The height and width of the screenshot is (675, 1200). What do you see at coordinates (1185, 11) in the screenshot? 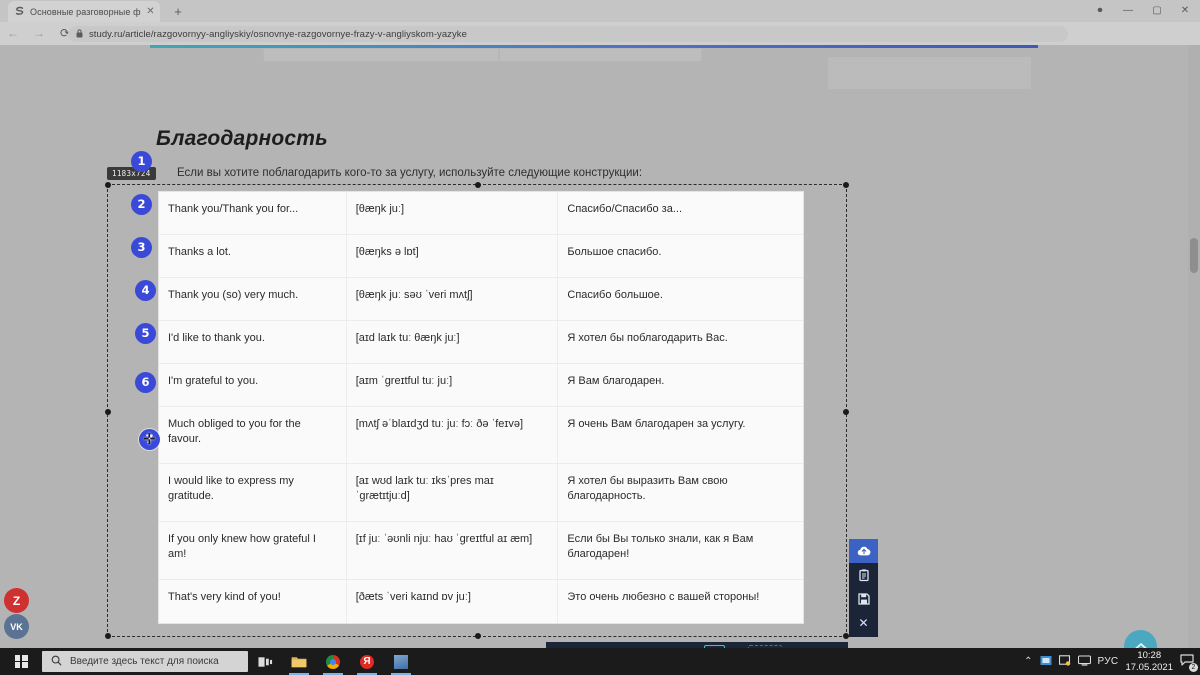
I see `close-window-button: ✕` at bounding box center [1185, 11].